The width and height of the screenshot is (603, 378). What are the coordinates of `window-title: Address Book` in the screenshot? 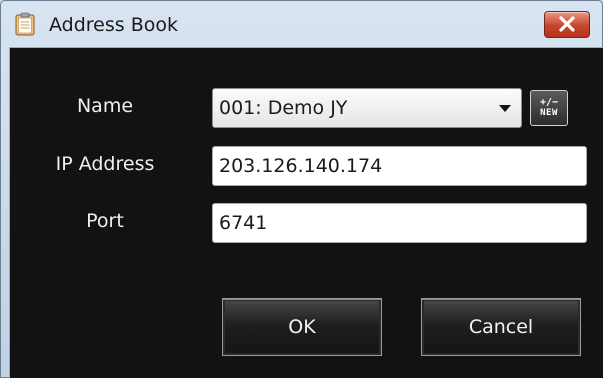 It's located at (113, 25).